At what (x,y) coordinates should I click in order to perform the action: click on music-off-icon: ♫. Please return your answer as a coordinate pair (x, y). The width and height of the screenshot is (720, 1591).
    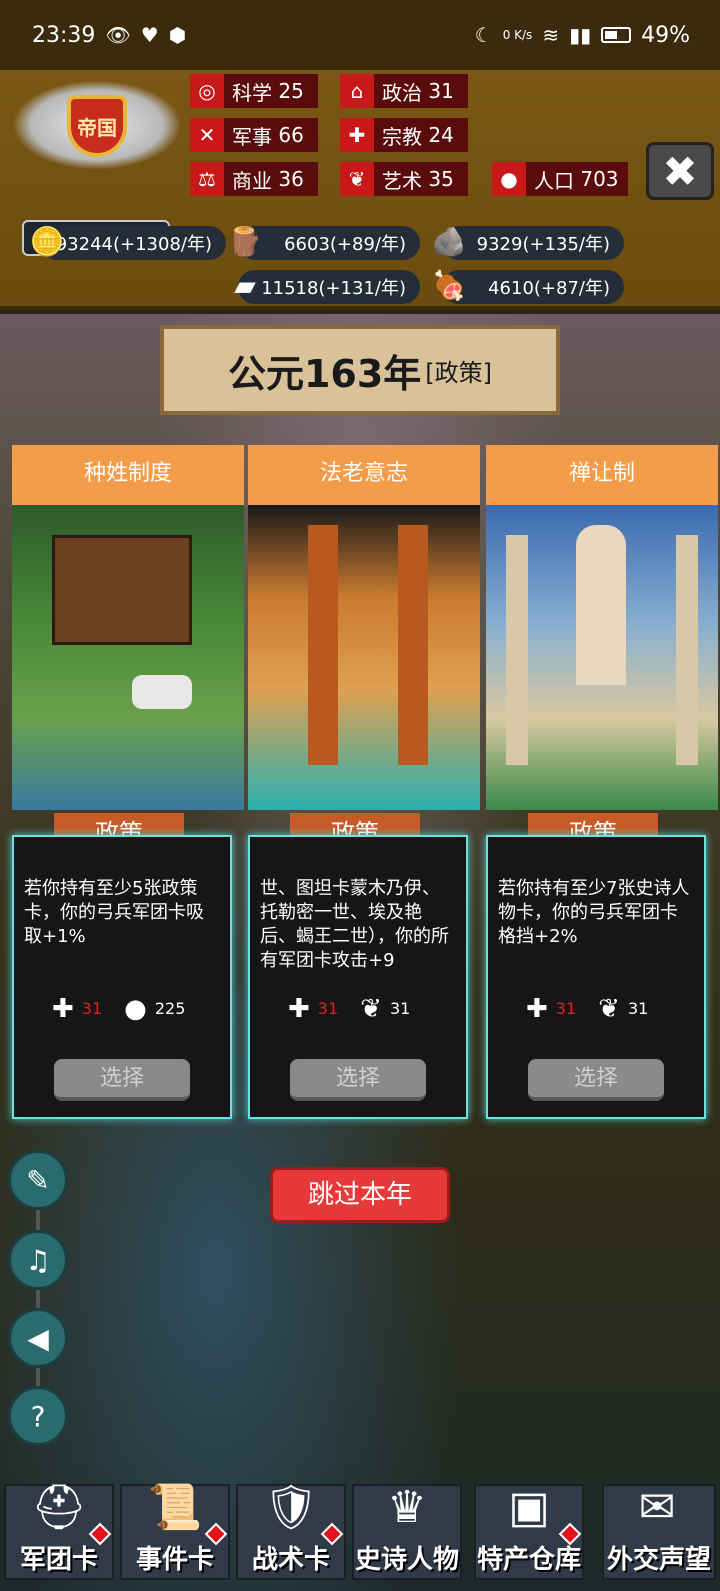
    Looking at the image, I should click on (38, 1260).